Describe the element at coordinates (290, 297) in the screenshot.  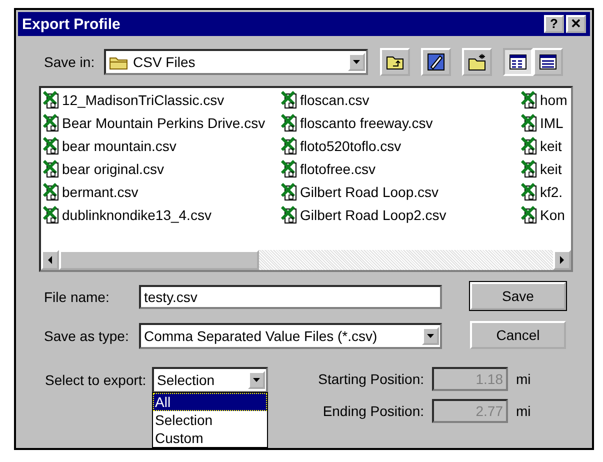
I see `file-name-field: testy.csv` at that location.